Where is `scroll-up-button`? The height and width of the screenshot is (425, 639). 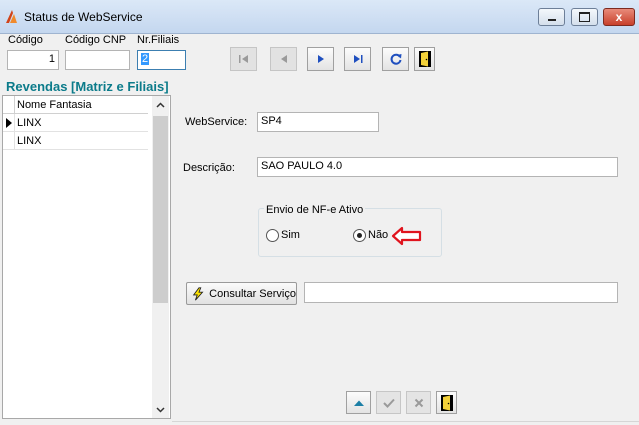
scroll-up-button is located at coordinates (160, 104).